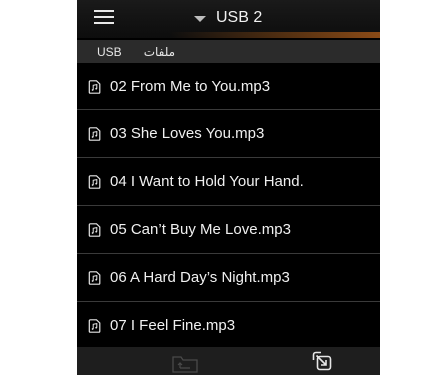 The height and width of the screenshot is (375, 435). I want to click on top-bar: USB 2, so click(228, 19).